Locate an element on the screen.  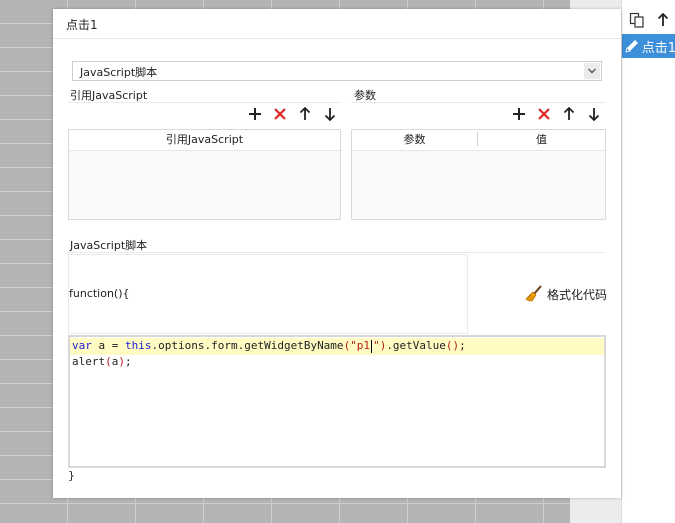
params-column-value: 值 is located at coordinates (541, 139).